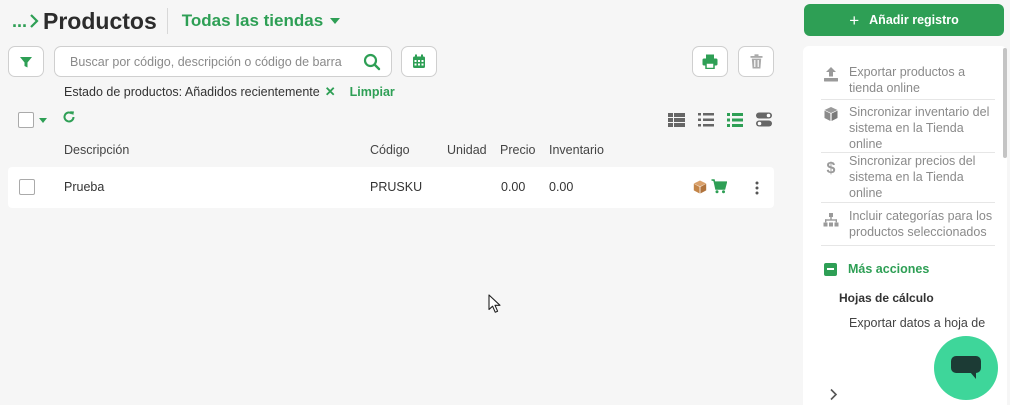 The image size is (1010, 405). I want to click on calendar-icon, so click(419, 61).